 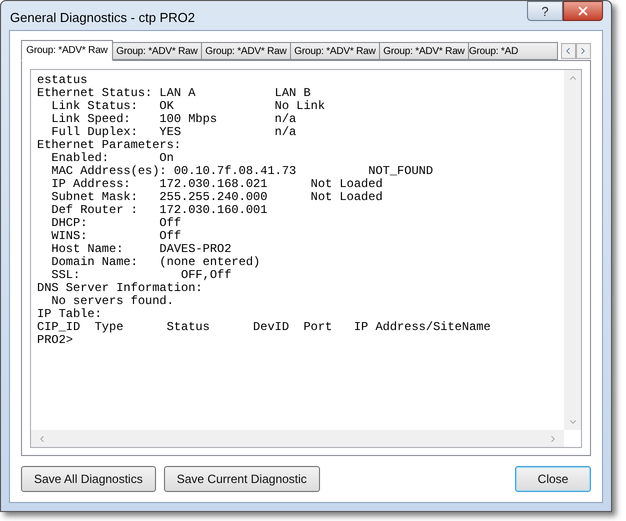 What do you see at coordinates (583, 51) in the screenshot?
I see `tab-scroll-right-button` at bounding box center [583, 51].